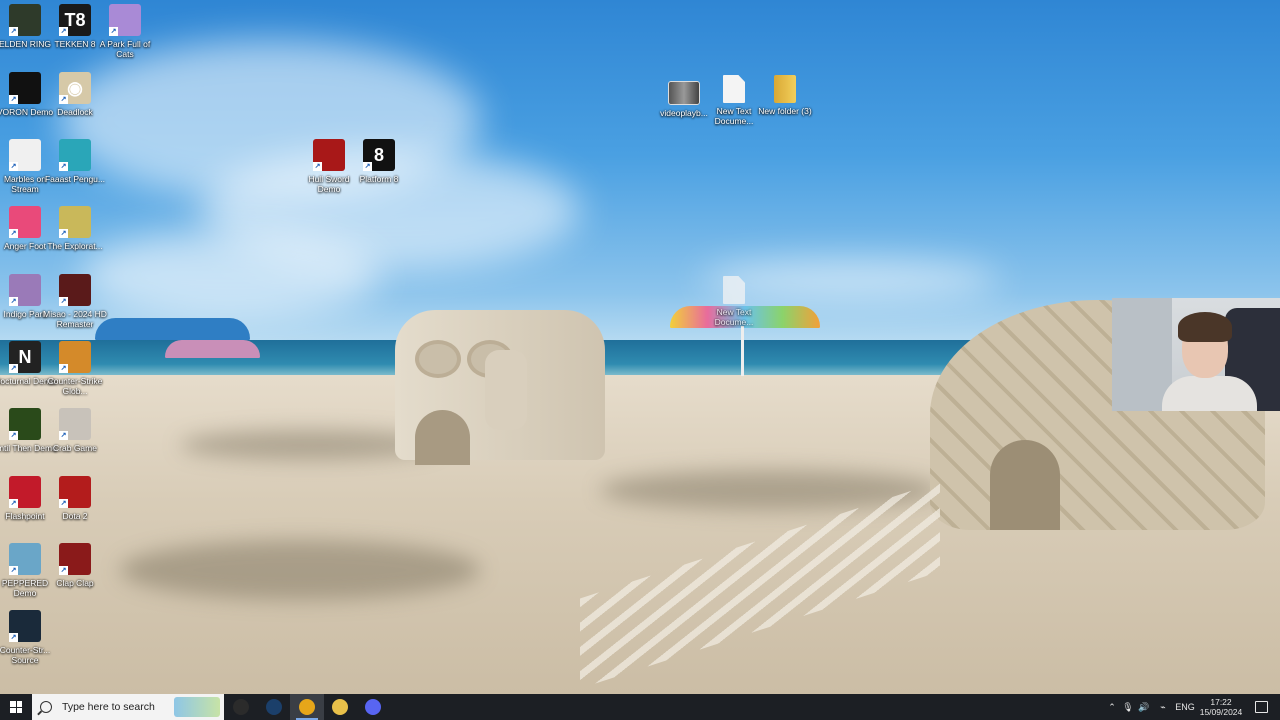 The width and height of the screenshot is (1280, 720). What do you see at coordinates (25, 626) in the screenshot?
I see `cs-source-icon: ↗` at bounding box center [25, 626].